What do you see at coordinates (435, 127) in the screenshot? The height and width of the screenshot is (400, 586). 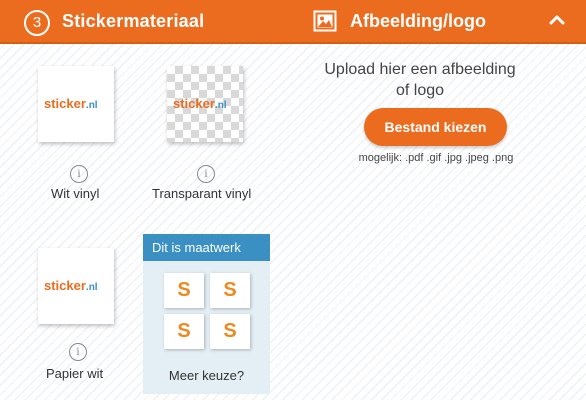 I see `choose-file-button: Bestand kiezen` at bounding box center [435, 127].